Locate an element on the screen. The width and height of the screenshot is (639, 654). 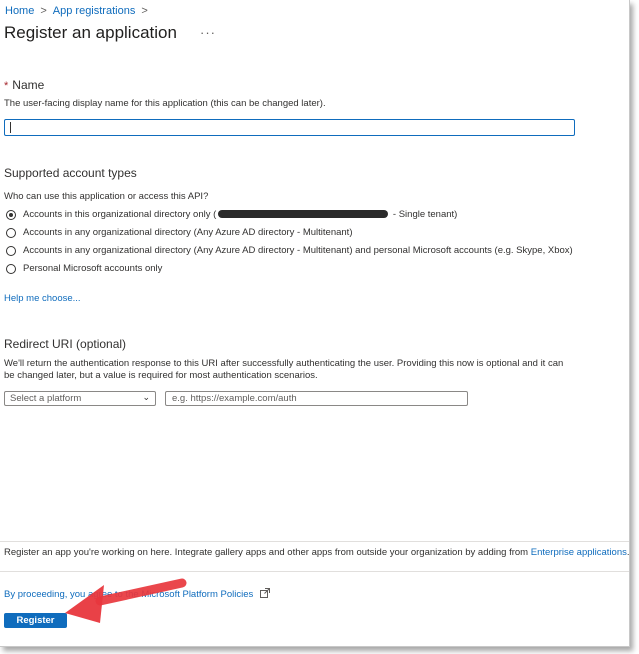
breadcrumb: Home > App registrations > is located at coordinates (79, 11).